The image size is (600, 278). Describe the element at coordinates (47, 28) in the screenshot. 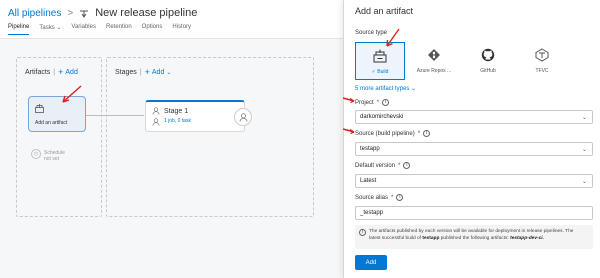

I see `tab-tasks-label: Tasks` at that location.